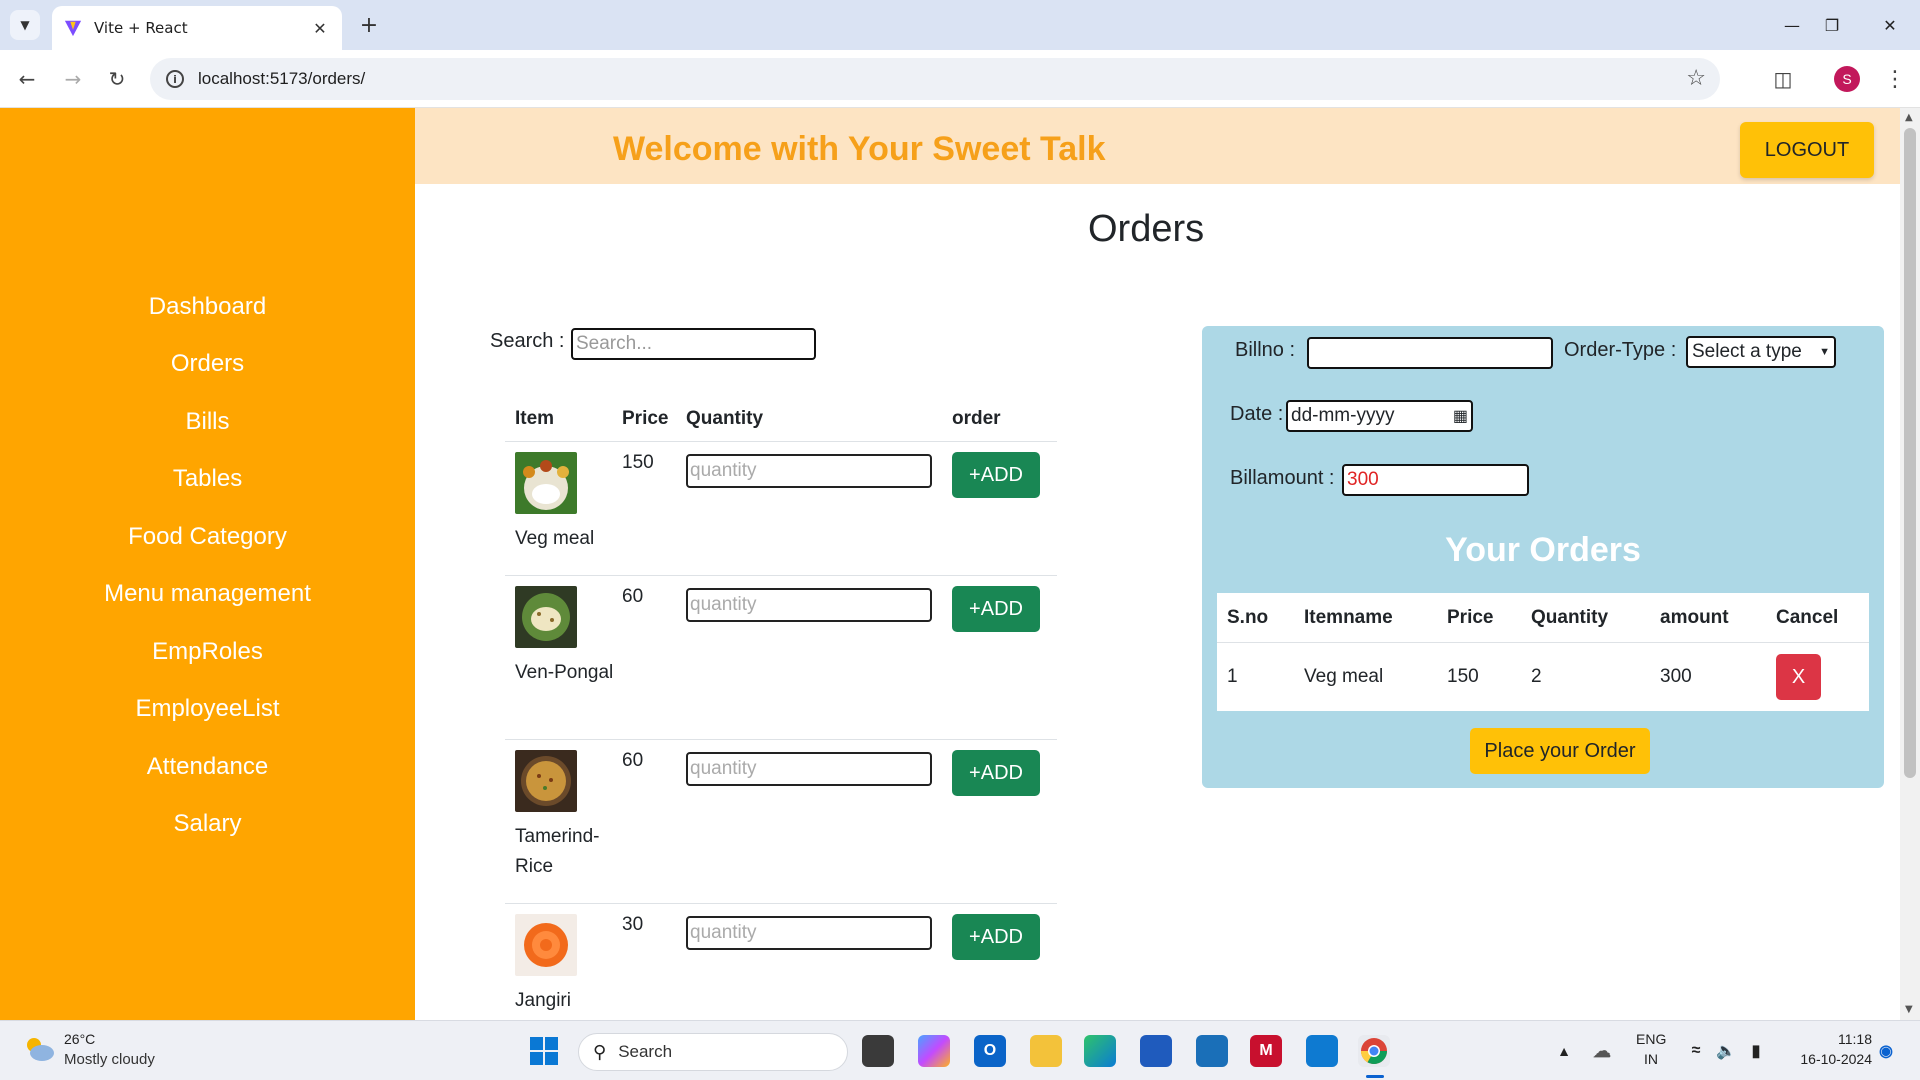 The image size is (1920, 1080). What do you see at coordinates (197, 28) in the screenshot?
I see `browser-tab-active: Vite + React ✕` at bounding box center [197, 28].